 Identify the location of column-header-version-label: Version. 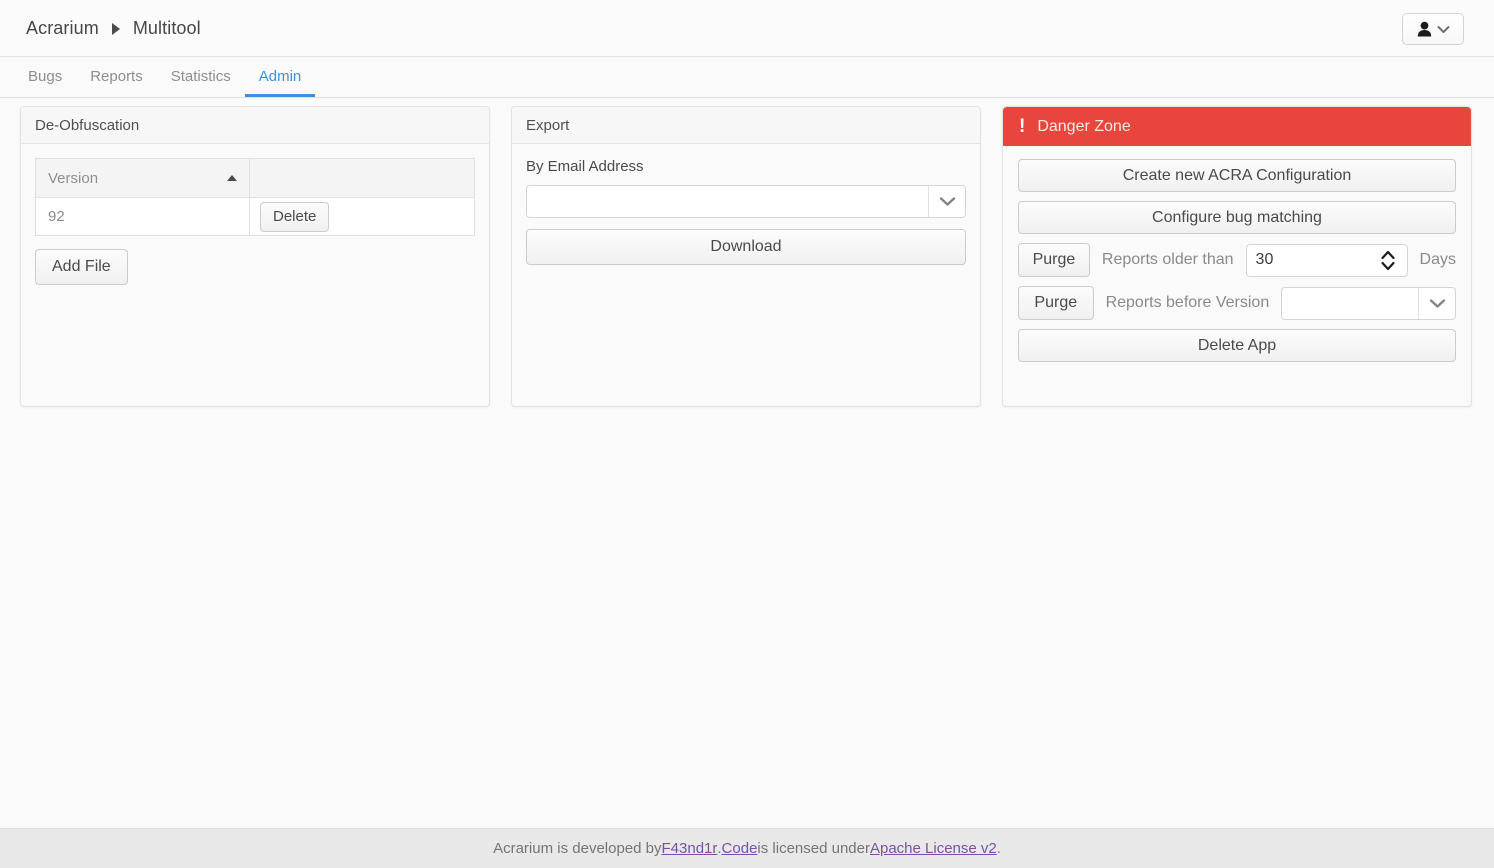
(73, 178).